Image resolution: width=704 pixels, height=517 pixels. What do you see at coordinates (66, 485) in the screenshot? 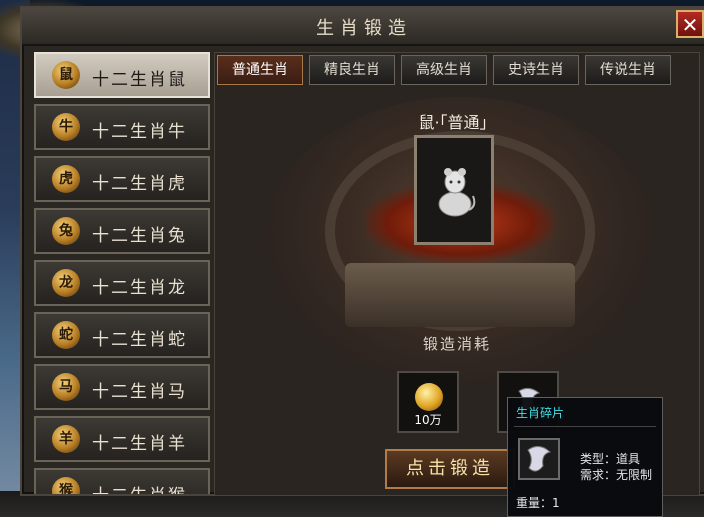
I see `monkey-zodiac-icon: 猴` at bounding box center [66, 485].